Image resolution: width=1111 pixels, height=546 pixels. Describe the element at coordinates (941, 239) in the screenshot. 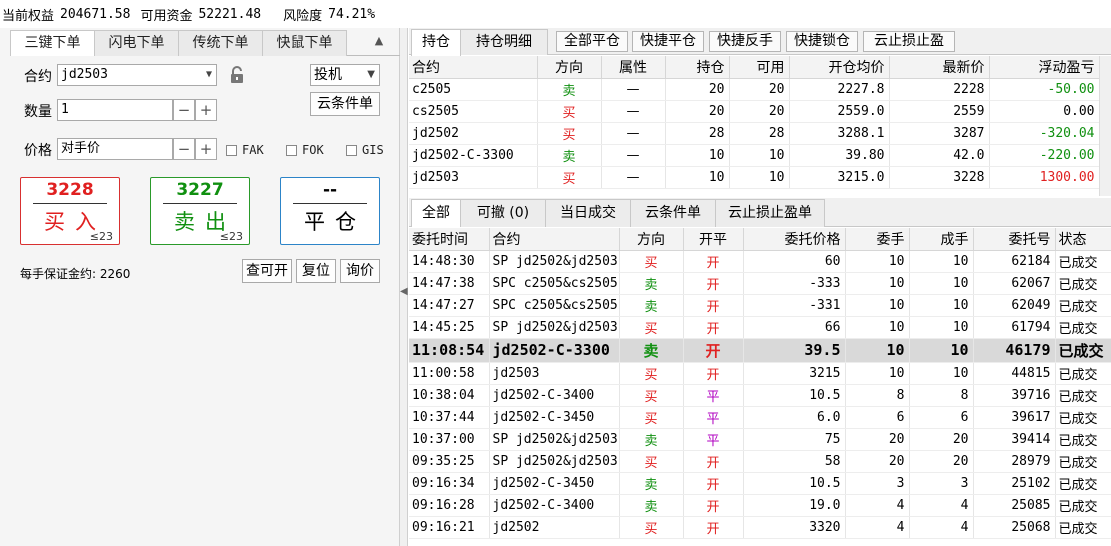

I see `col-filled-qty: 成手` at that location.